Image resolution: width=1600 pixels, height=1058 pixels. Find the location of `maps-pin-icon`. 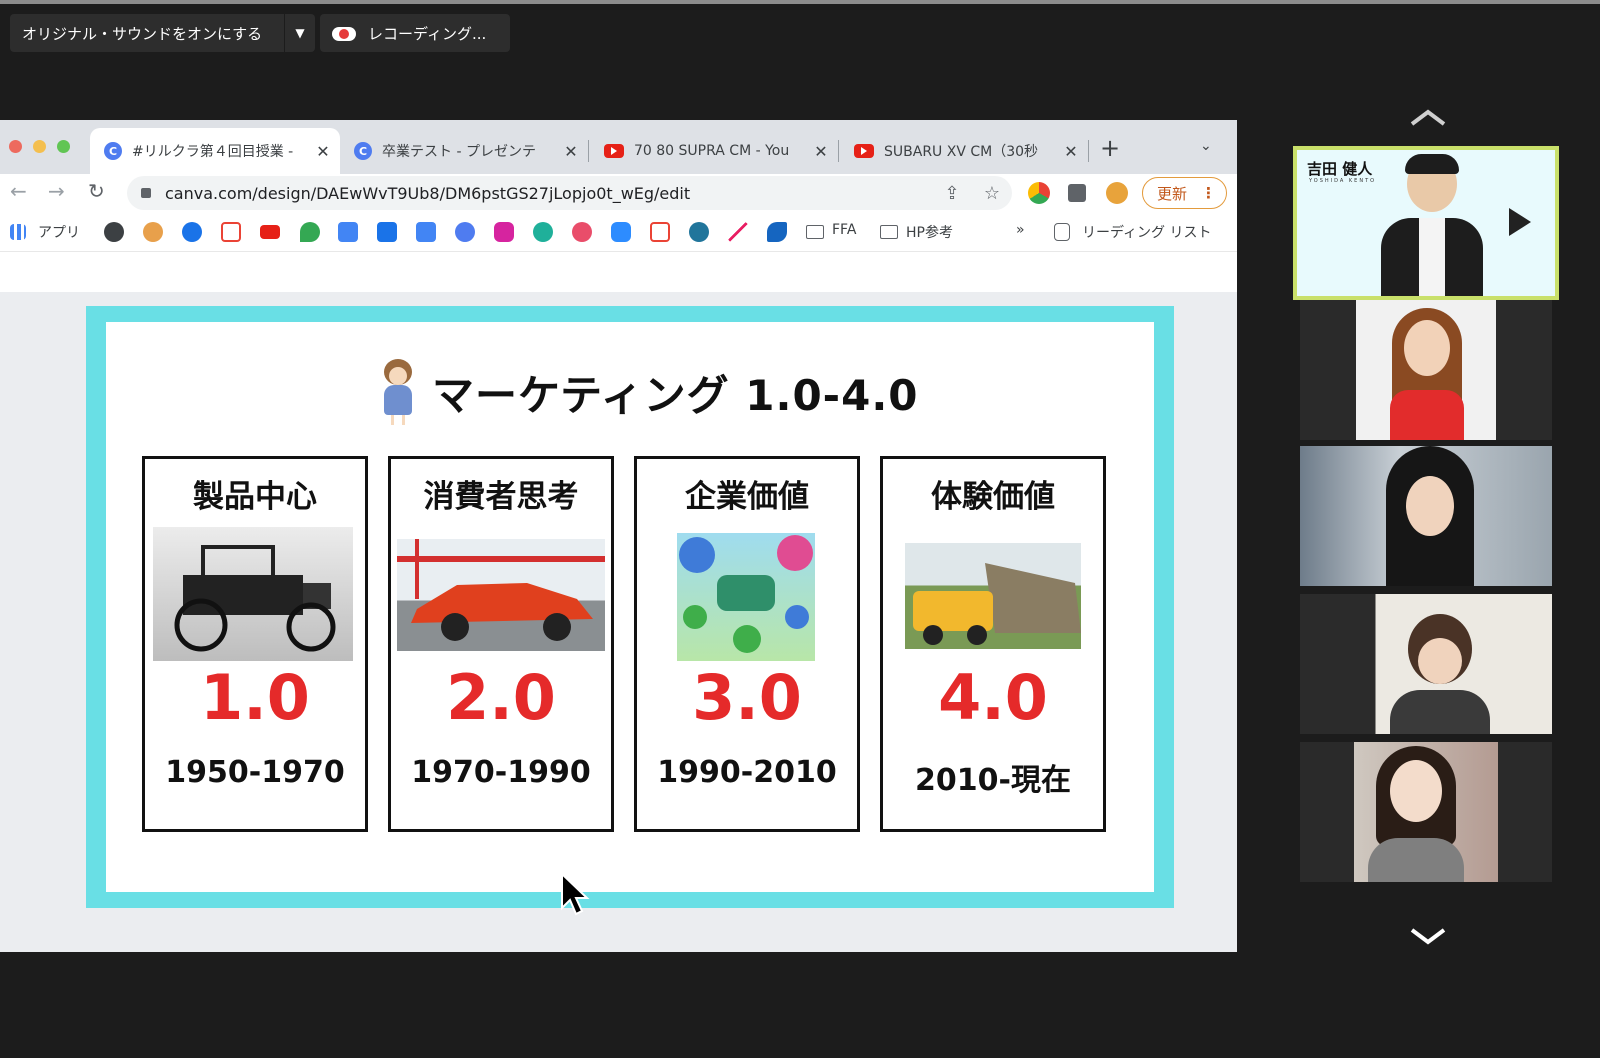

maps-pin-icon is located at coordinates (310, 232).